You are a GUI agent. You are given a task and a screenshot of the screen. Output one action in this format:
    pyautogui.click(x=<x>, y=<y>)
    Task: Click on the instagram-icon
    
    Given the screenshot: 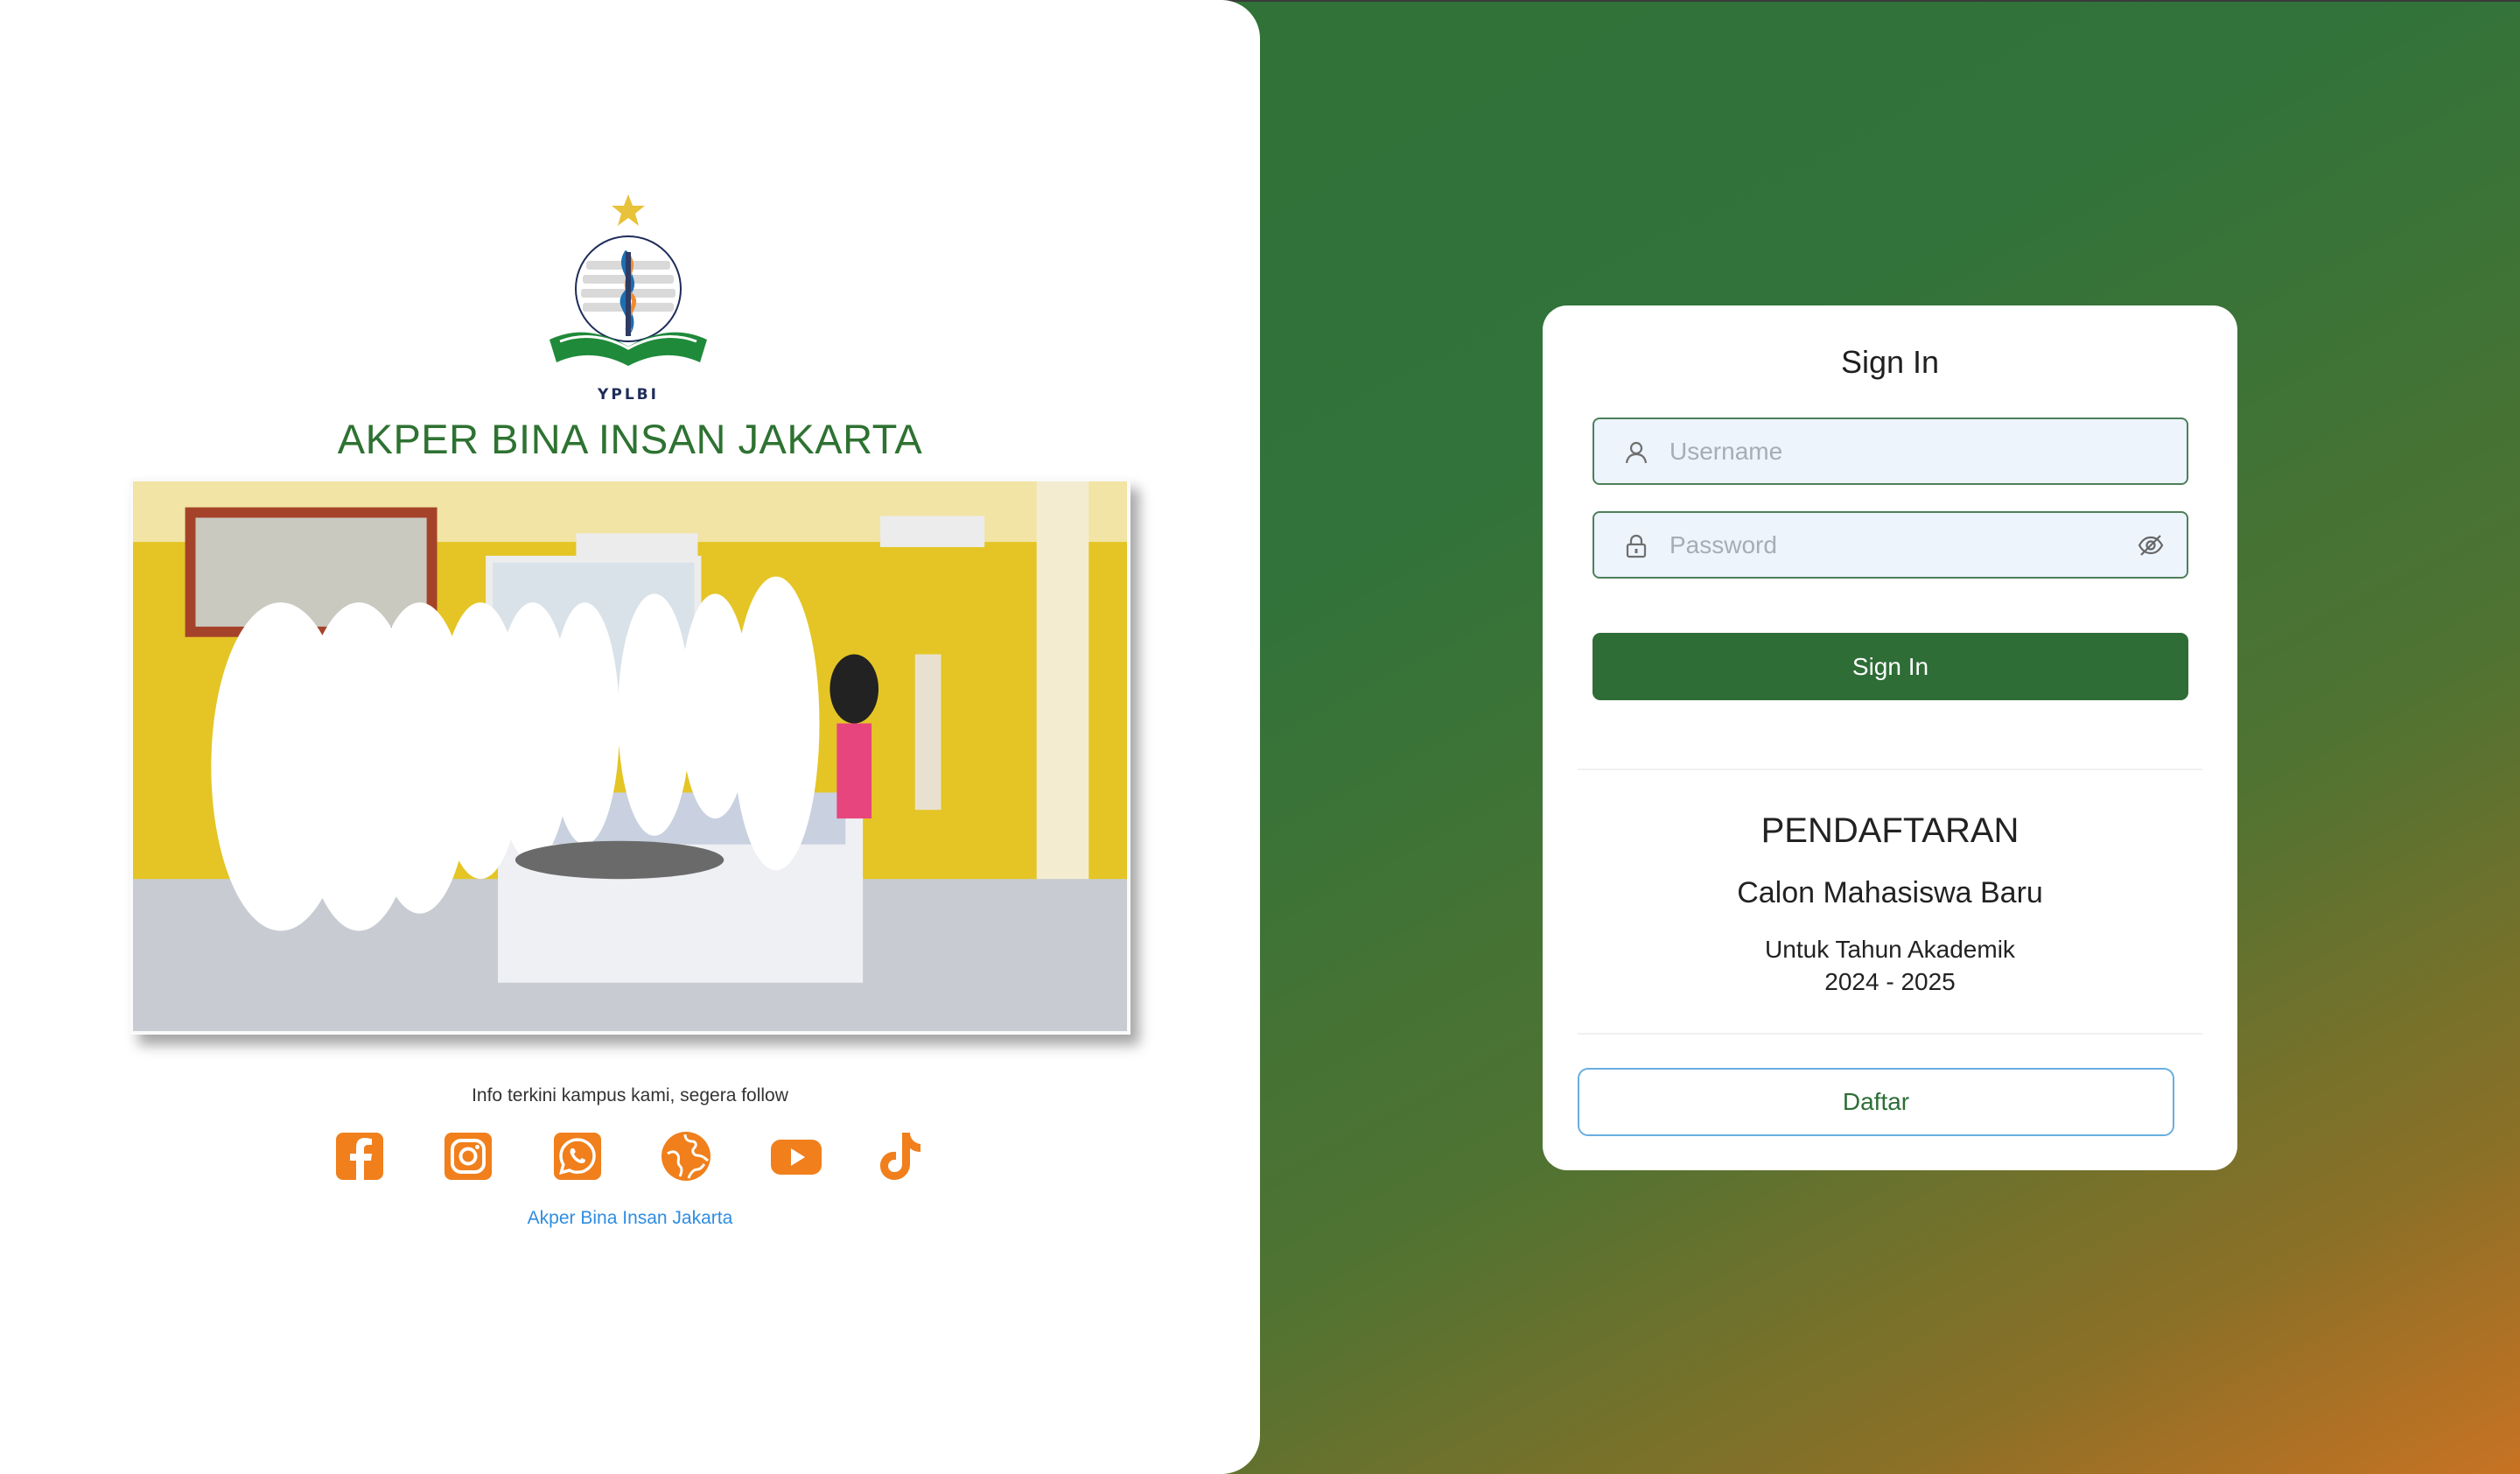 What is the action you would take?
    pyautogui.click(x=468, y=1156)
    